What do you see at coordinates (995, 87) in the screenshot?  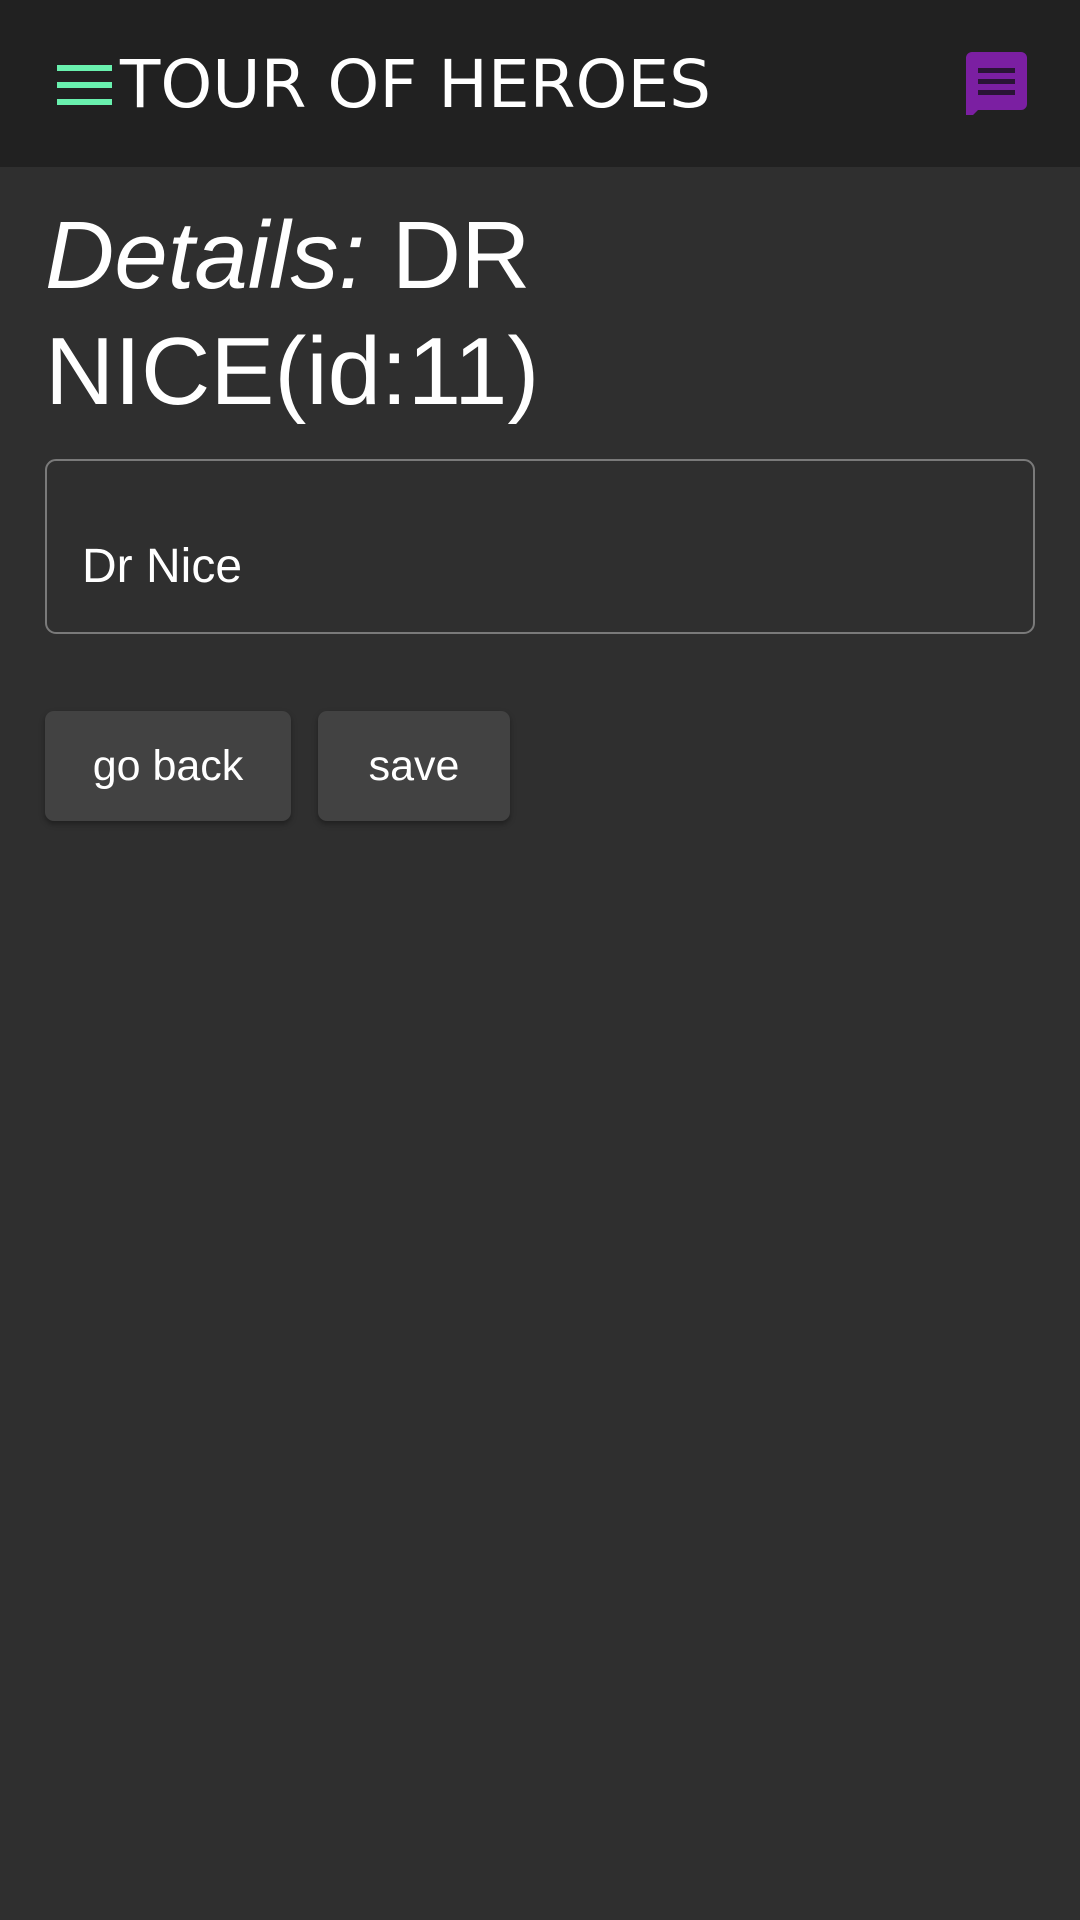 I see `messages-icon` at bounding box center [995, 87].